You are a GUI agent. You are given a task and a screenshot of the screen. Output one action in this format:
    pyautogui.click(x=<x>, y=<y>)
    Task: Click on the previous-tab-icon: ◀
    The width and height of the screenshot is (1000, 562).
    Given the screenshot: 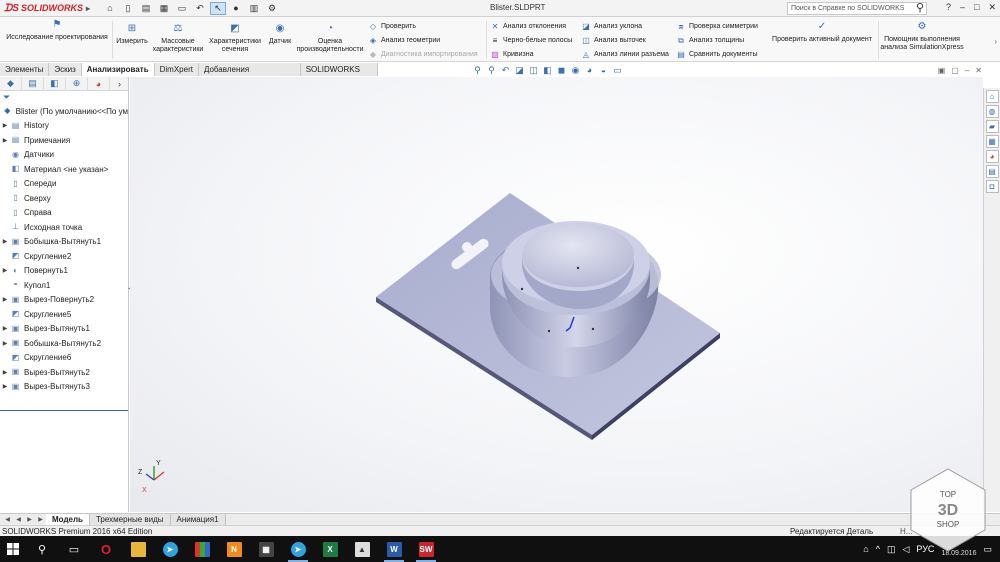 What is the action you would take?
    pyautogui.click(x=18, y=519)
    